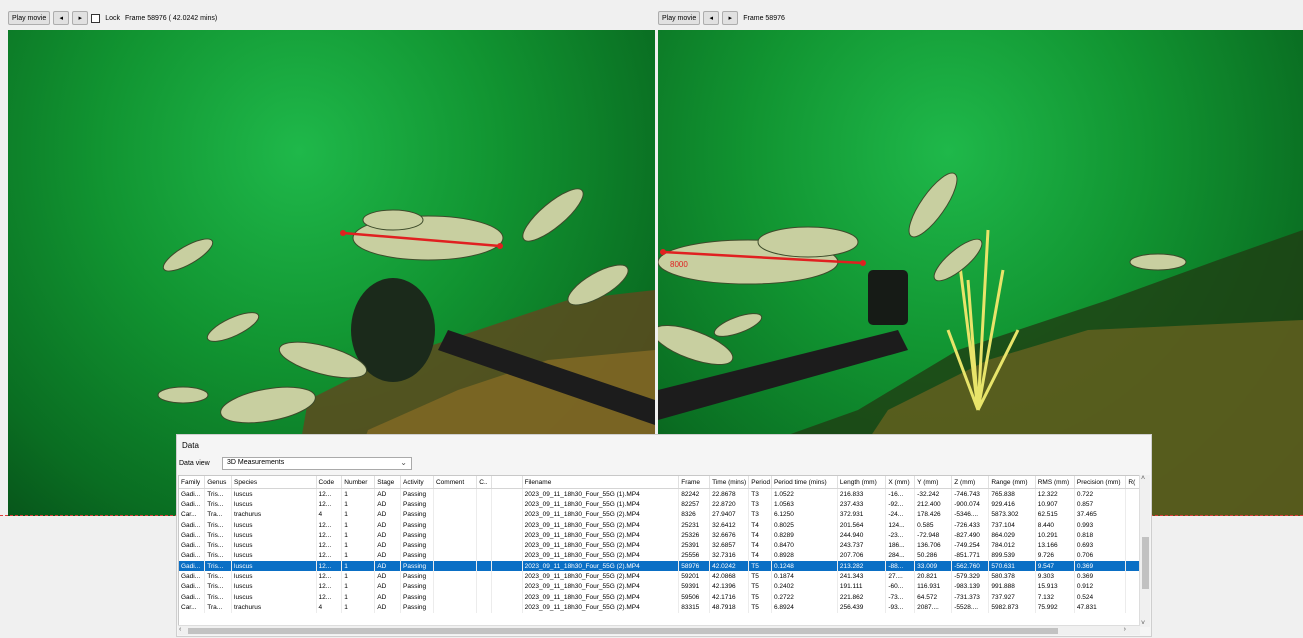 The width and height of the screenshot is (1303, 638). Describe the element at coordinates (80, 18) in the screenshot. I see `left-next-frame-button: ▸` at that location.